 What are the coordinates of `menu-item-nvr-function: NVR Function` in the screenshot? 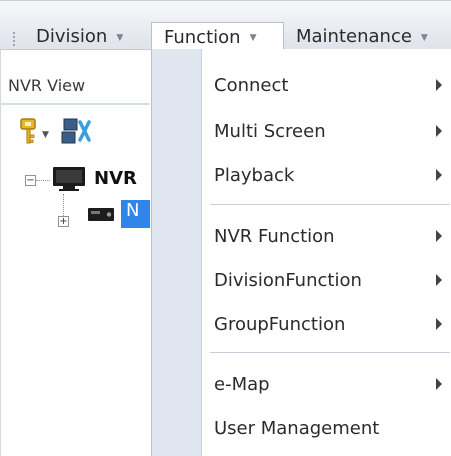 It's located at (326, 236).